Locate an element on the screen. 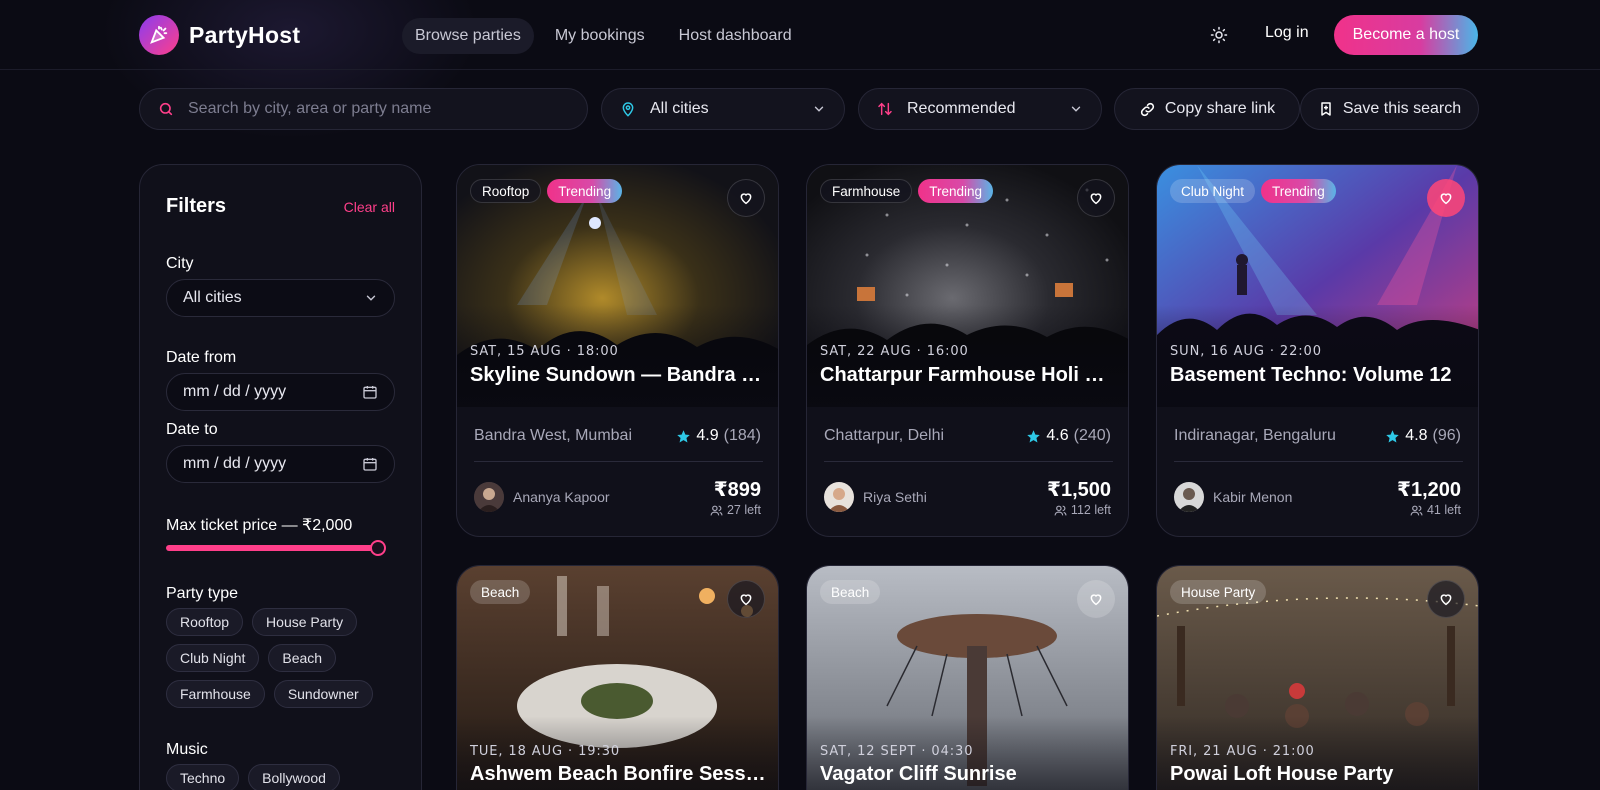 The image size is (1600, 790). price-slider-thumb is located at coordinates (377, 548).